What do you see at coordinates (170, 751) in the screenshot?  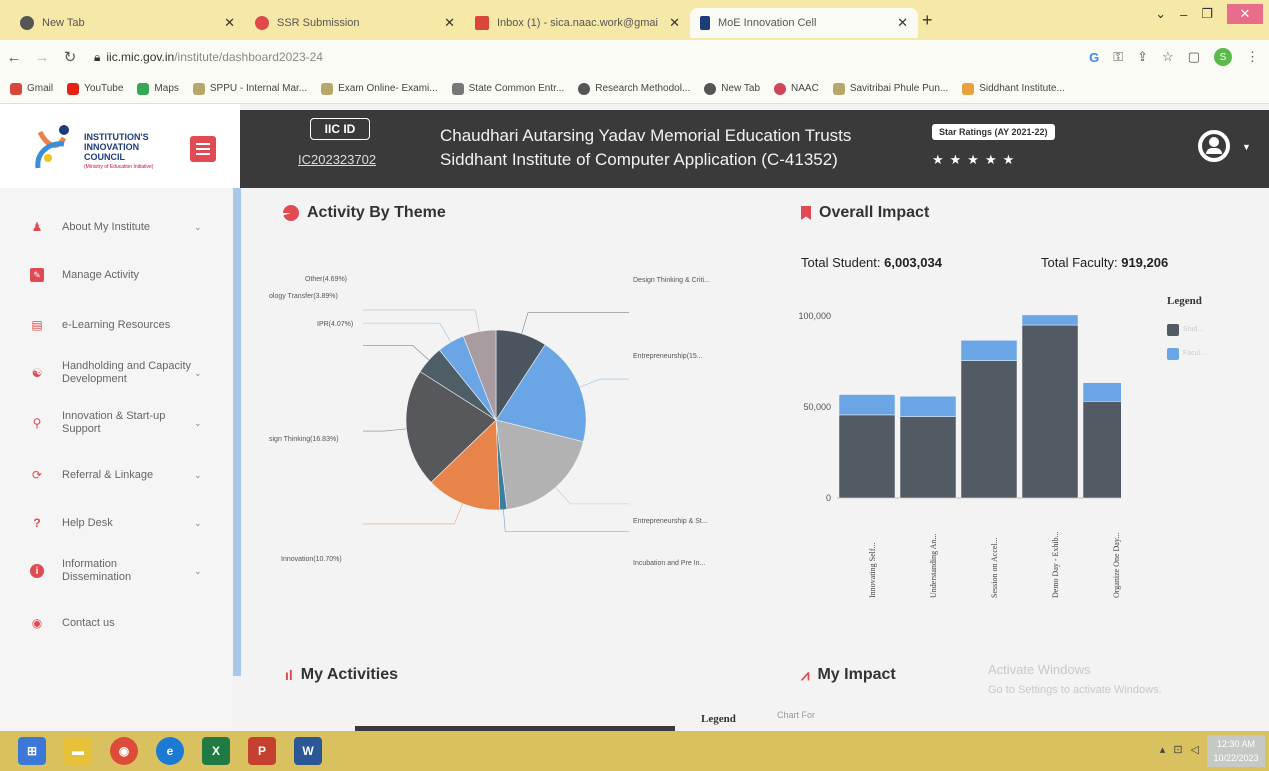 I see `edge-taskbar-icon: e` at bounding box center [170, 751].